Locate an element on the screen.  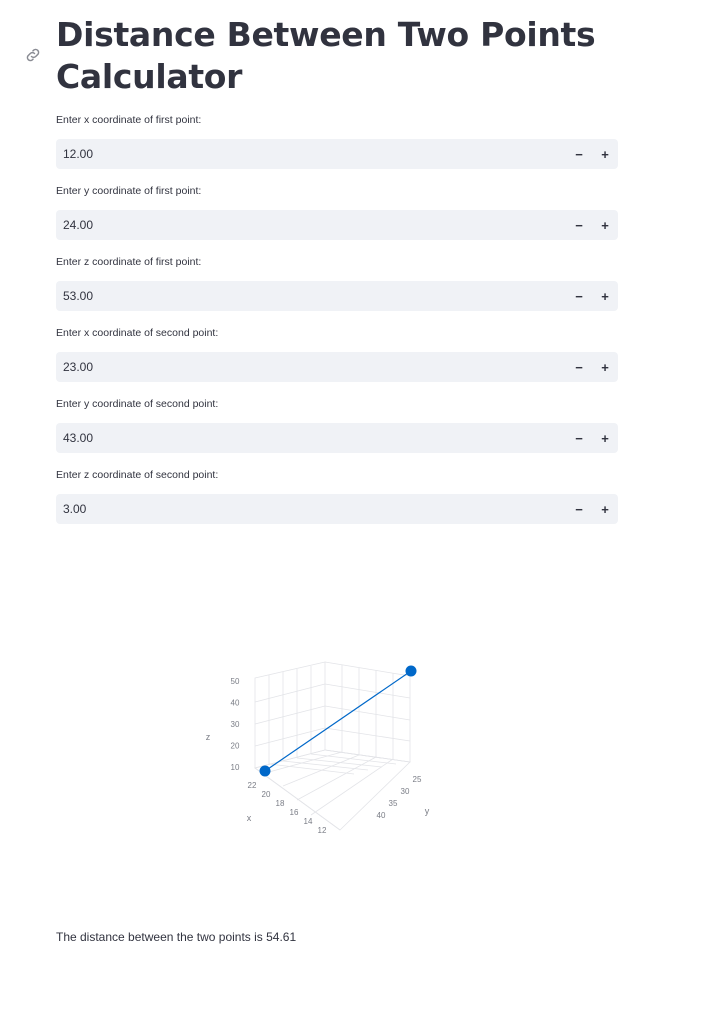
z1-increment-button: + is located at coordinates (605, 296).